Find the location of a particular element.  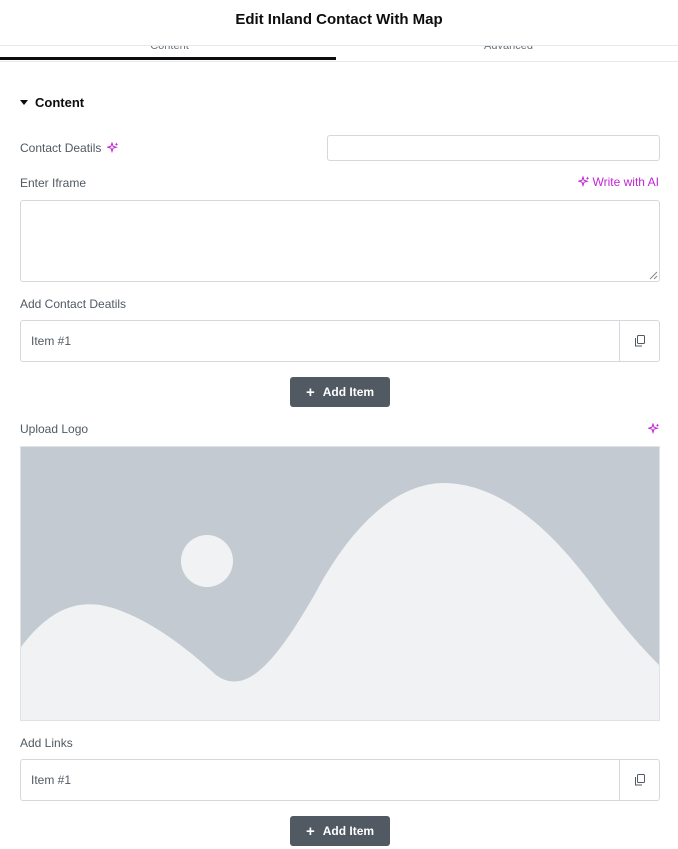

contact-details-input is located at coordinates (493, 148).